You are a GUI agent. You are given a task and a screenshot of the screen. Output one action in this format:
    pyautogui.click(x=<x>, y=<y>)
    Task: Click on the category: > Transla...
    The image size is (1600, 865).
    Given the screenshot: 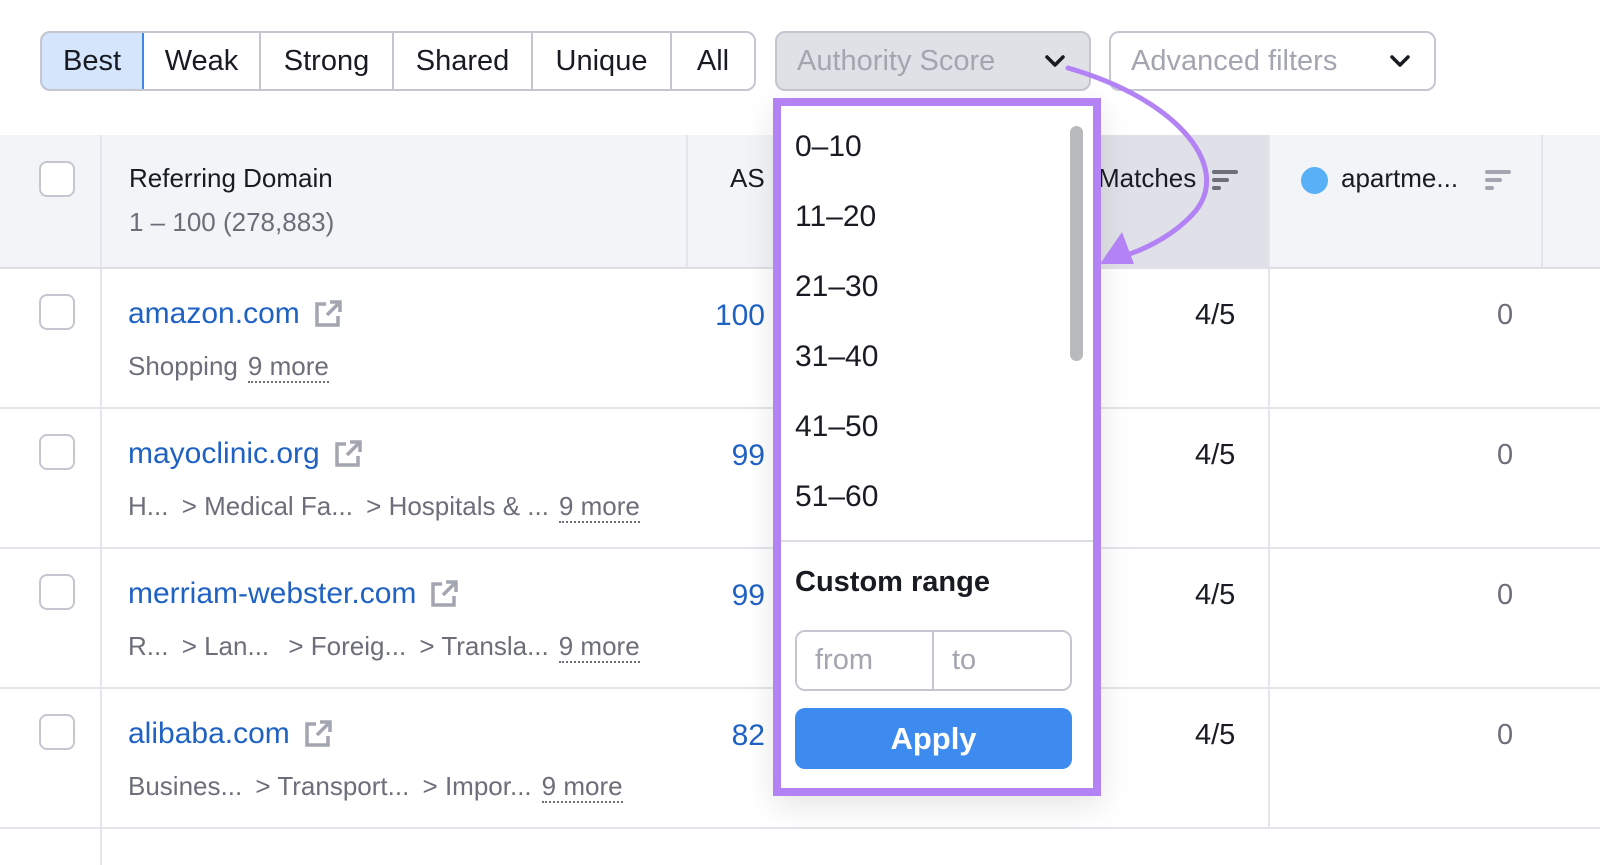 What is the action you would take?
    pyautogui.click(x=484, y=646)
    